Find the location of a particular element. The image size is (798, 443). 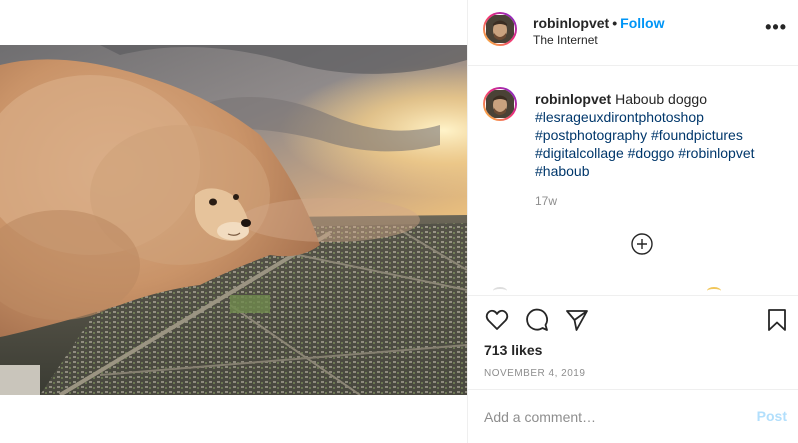

comment-icon is located at coordinates (537, 320).